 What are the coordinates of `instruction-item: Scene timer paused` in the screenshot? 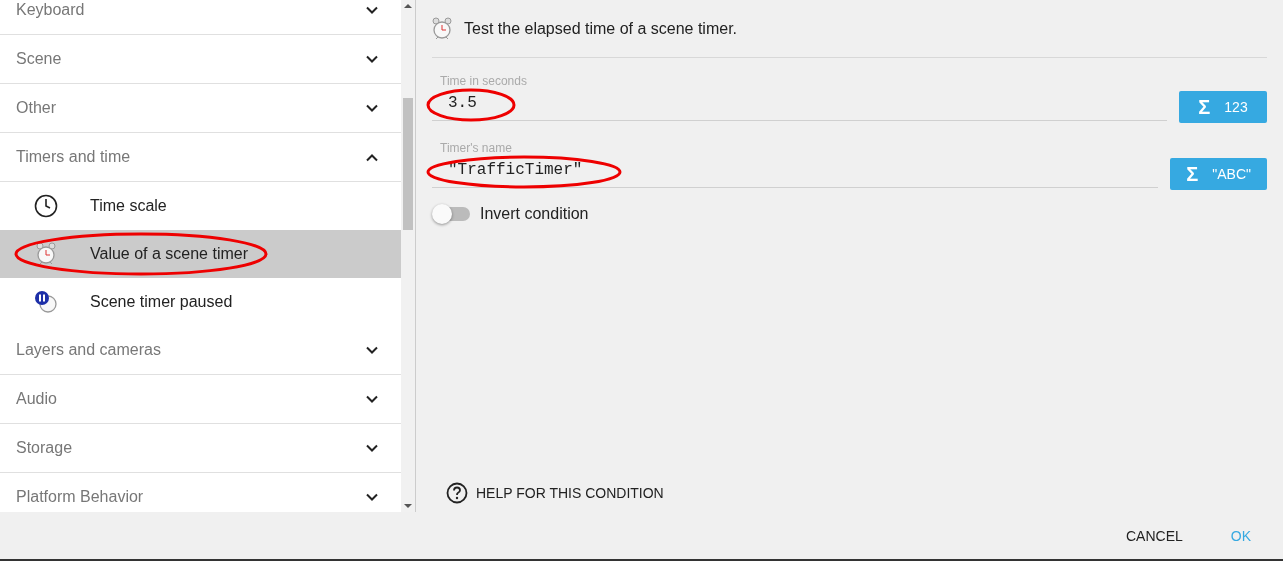 It's located at (201, 302).